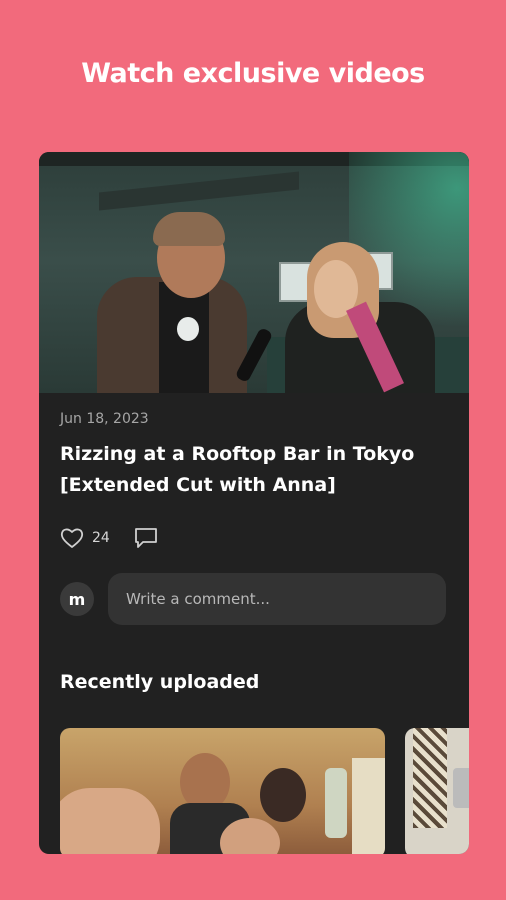 Image resolution: width=506 pixels, height=900 pixels. I want to click on ceiling-beam, so click(199, 191).